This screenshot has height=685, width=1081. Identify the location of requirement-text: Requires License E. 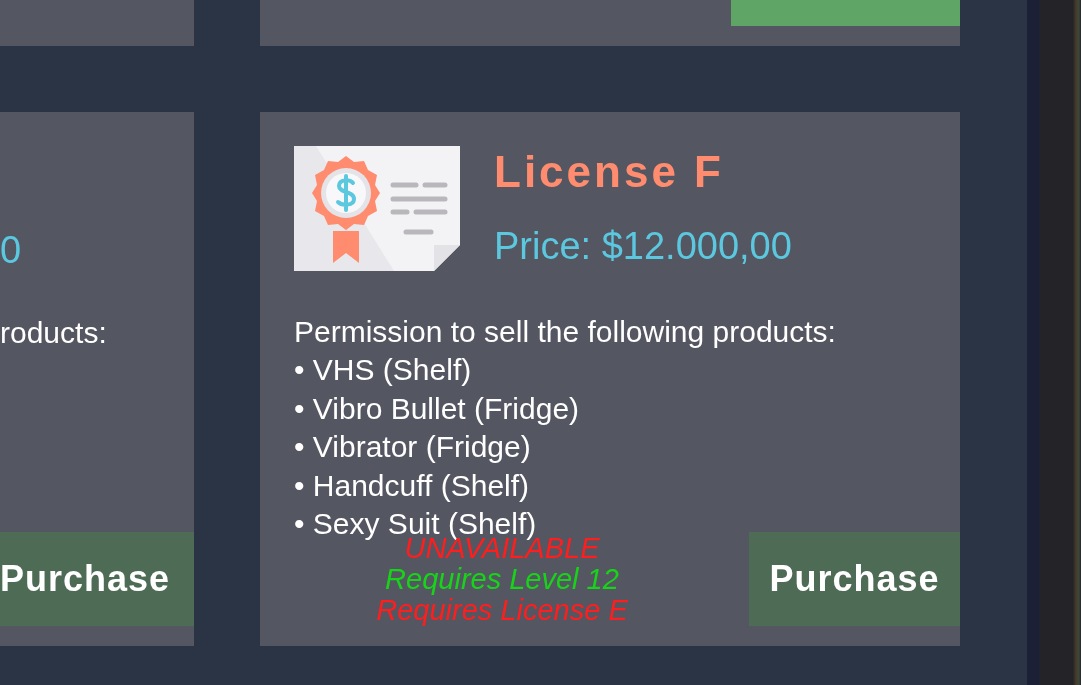
(502, 610).